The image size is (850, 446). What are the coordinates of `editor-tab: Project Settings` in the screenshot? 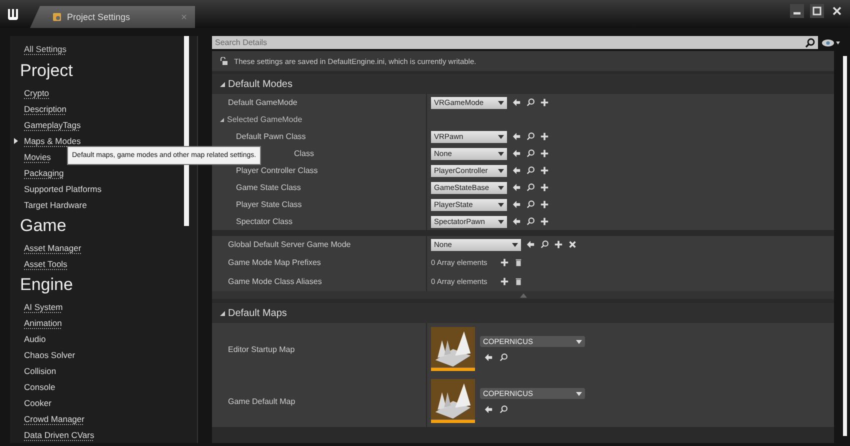 It's located at (112, 17).